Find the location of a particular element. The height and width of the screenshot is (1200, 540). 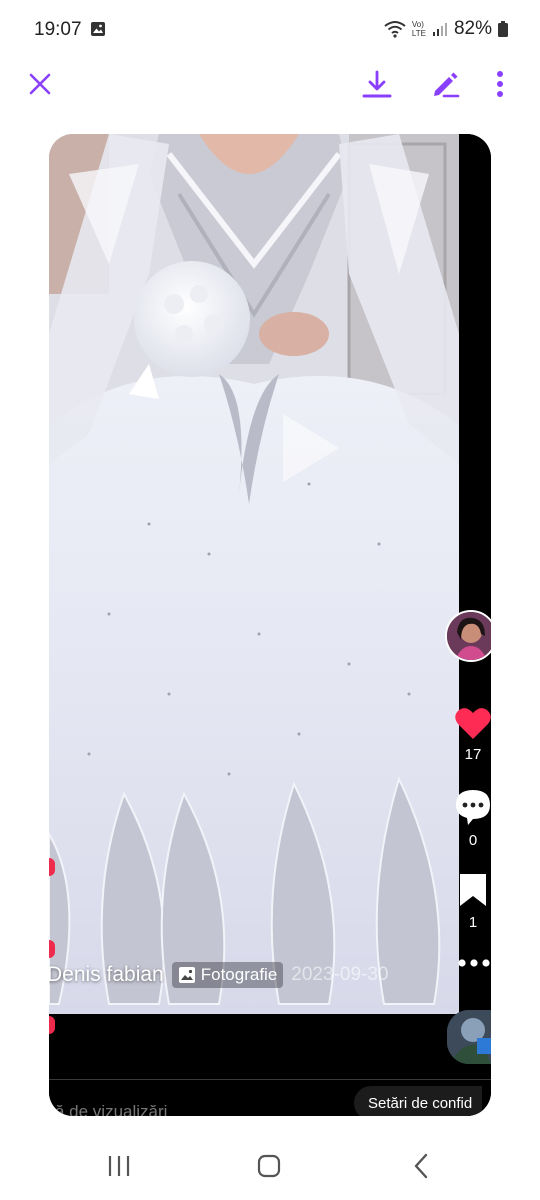

avatar-image is located at coordinates (469, 636).